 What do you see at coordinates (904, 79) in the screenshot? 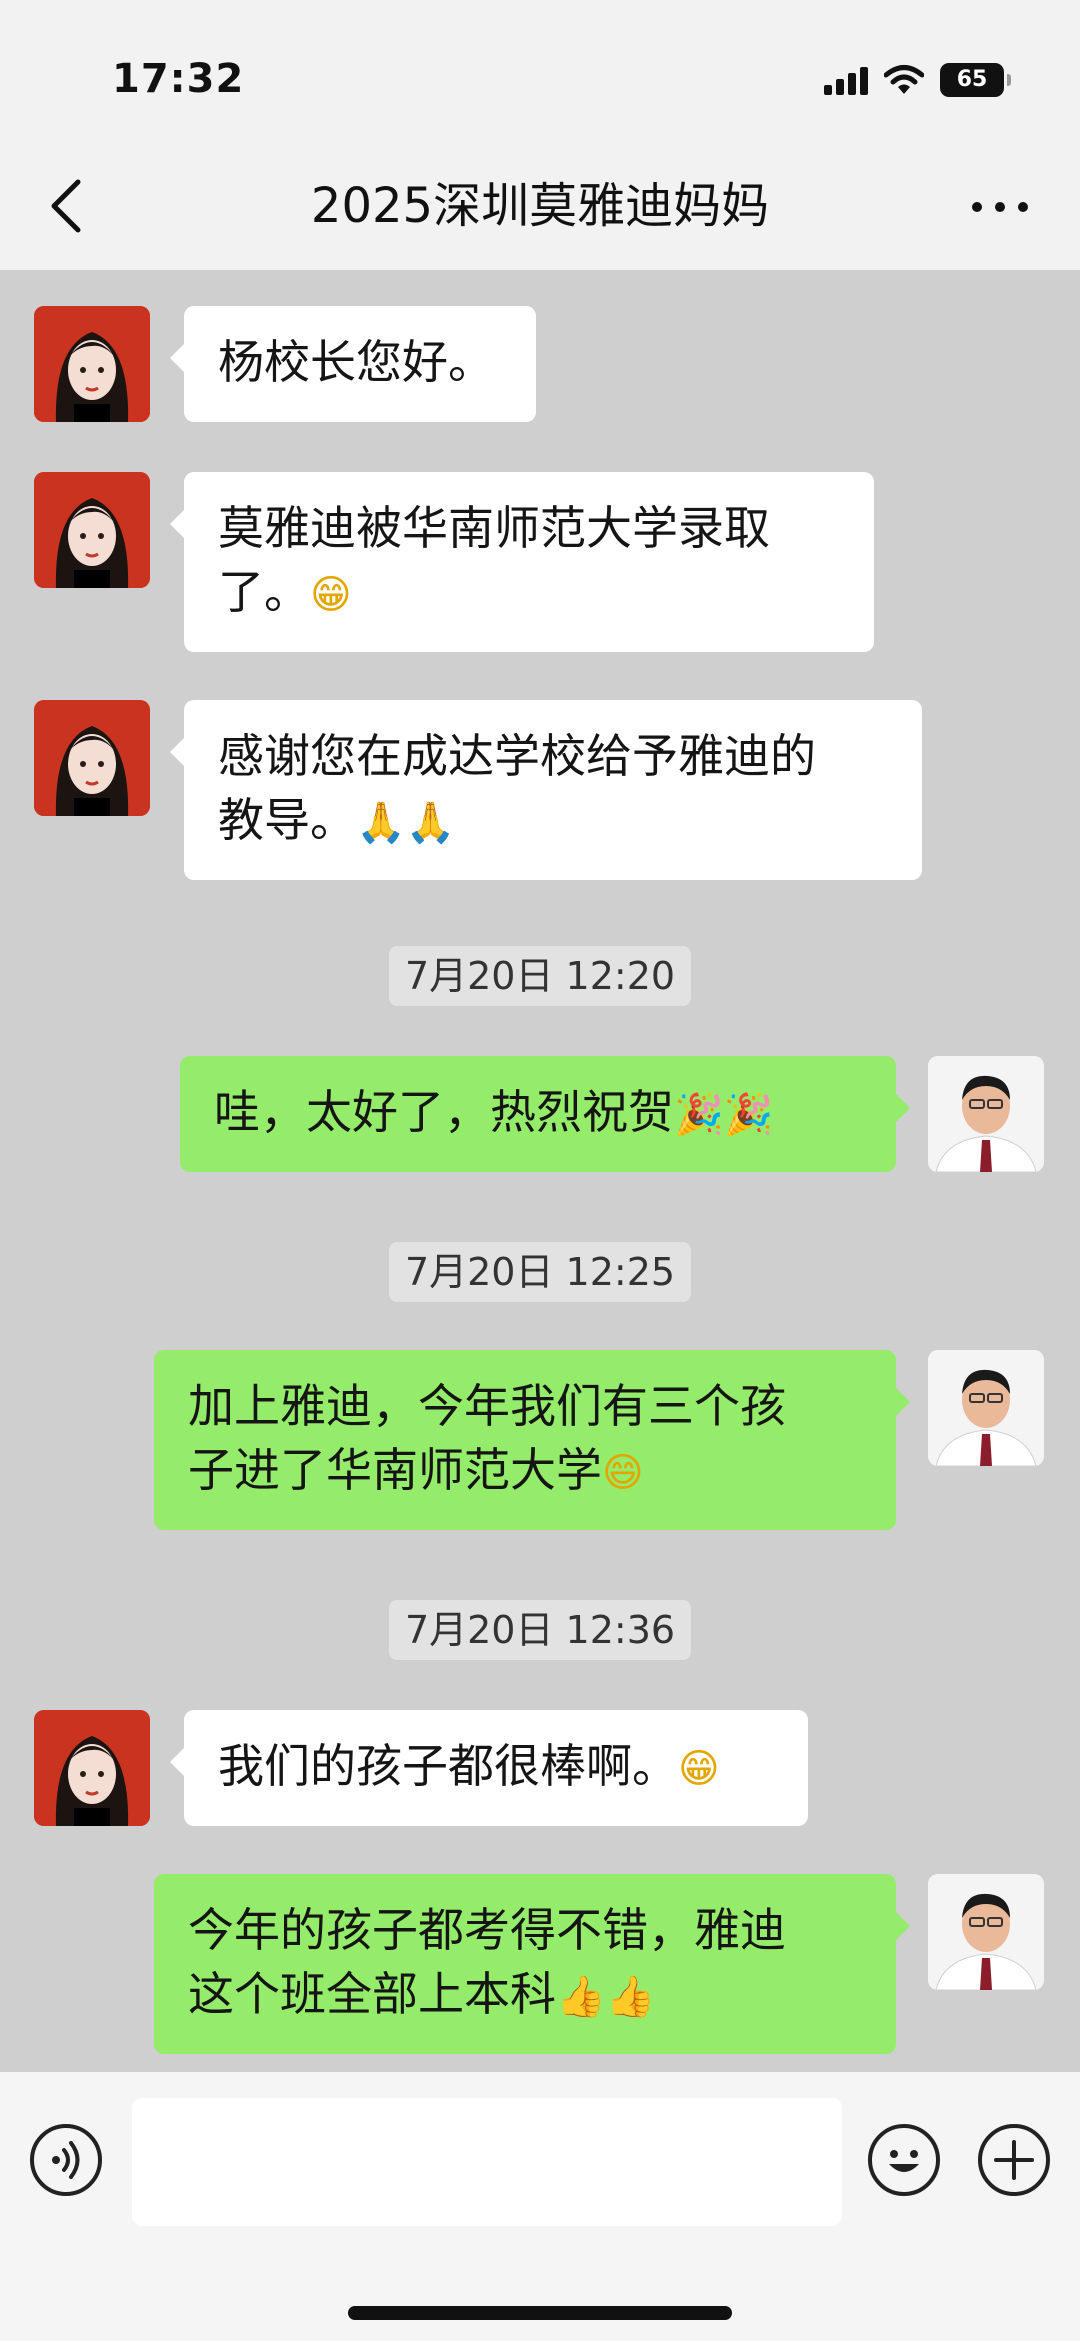
I see `wifi-icon` at bounding box center [904, 79].